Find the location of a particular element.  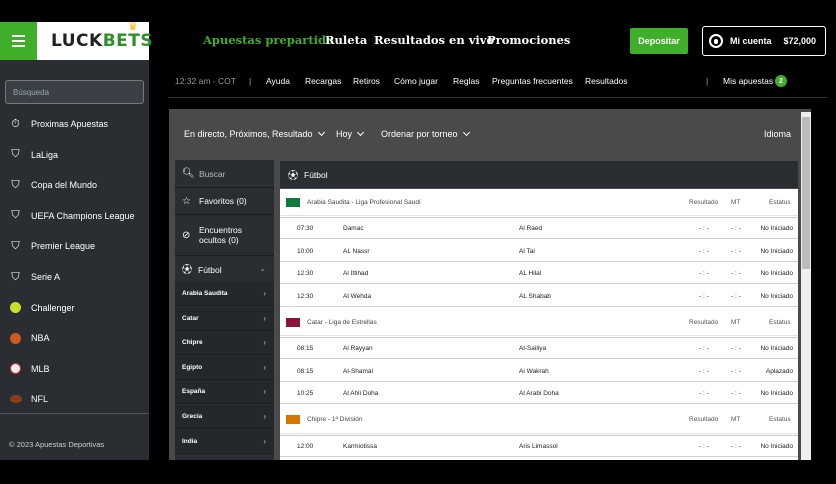

language-button: Idioma is located at coordinates (777, 134).